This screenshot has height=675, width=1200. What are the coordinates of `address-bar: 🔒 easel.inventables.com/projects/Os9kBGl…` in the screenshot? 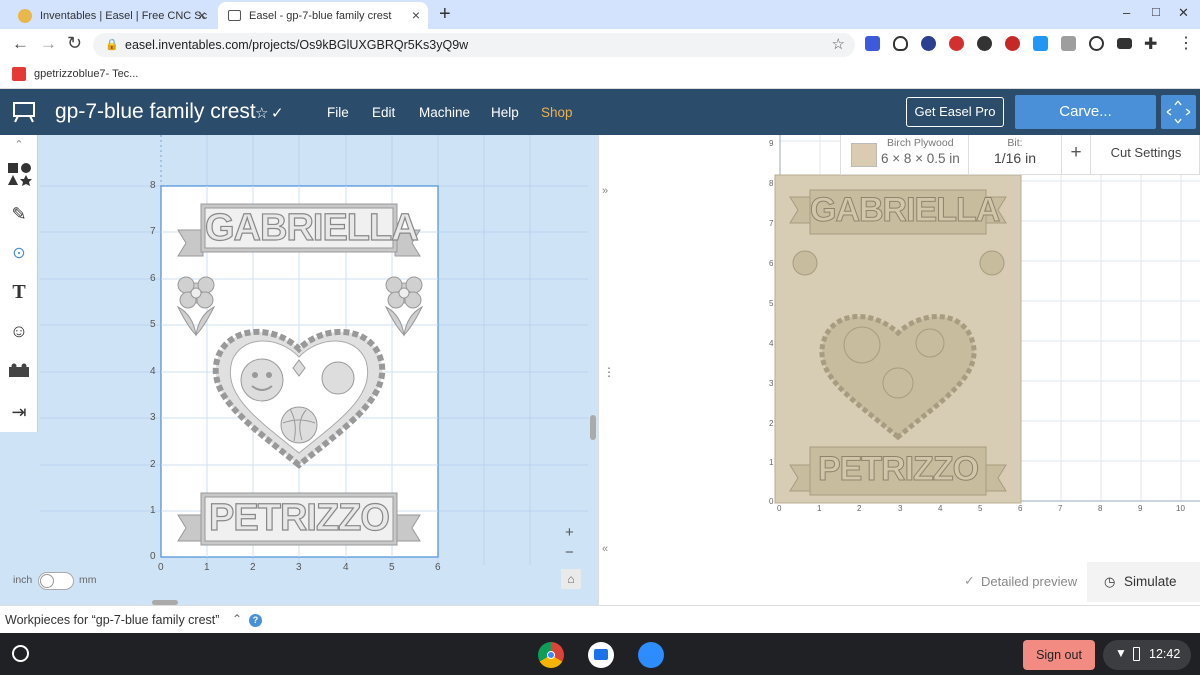 It's located at (474, 45).